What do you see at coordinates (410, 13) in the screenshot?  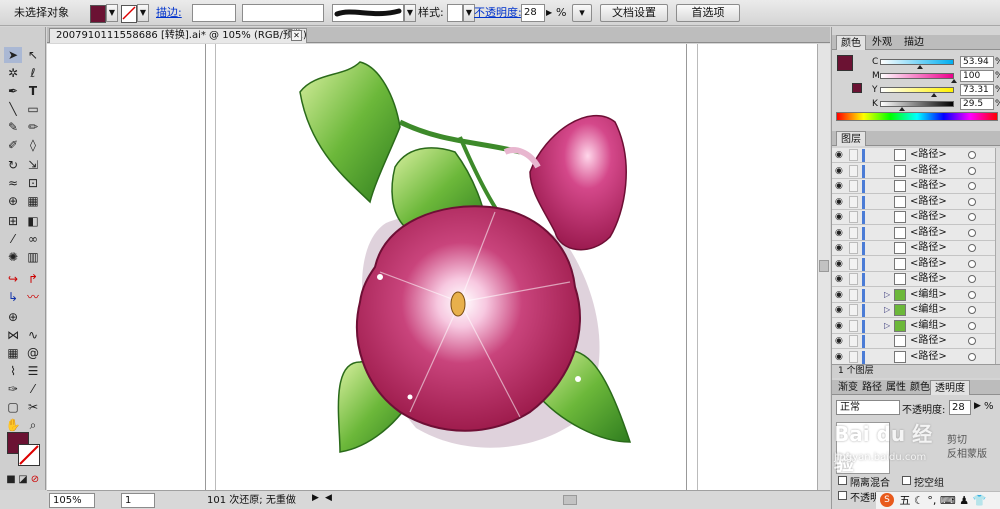 I see `brush-dropdown-arrow: ▼` at bounding box center [410, 13].